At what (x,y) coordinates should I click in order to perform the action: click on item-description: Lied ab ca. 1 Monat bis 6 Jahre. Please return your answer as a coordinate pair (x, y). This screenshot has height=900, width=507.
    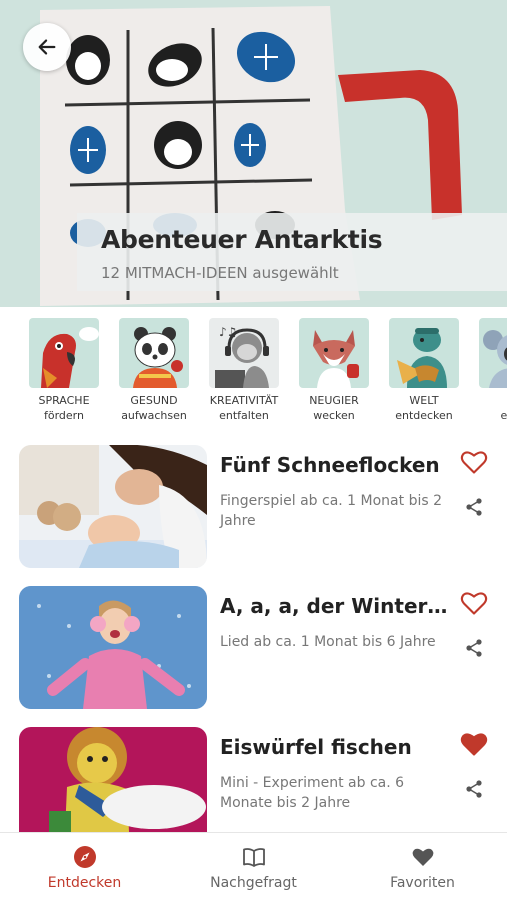
    Looking at the image, I should click on (328, 642).